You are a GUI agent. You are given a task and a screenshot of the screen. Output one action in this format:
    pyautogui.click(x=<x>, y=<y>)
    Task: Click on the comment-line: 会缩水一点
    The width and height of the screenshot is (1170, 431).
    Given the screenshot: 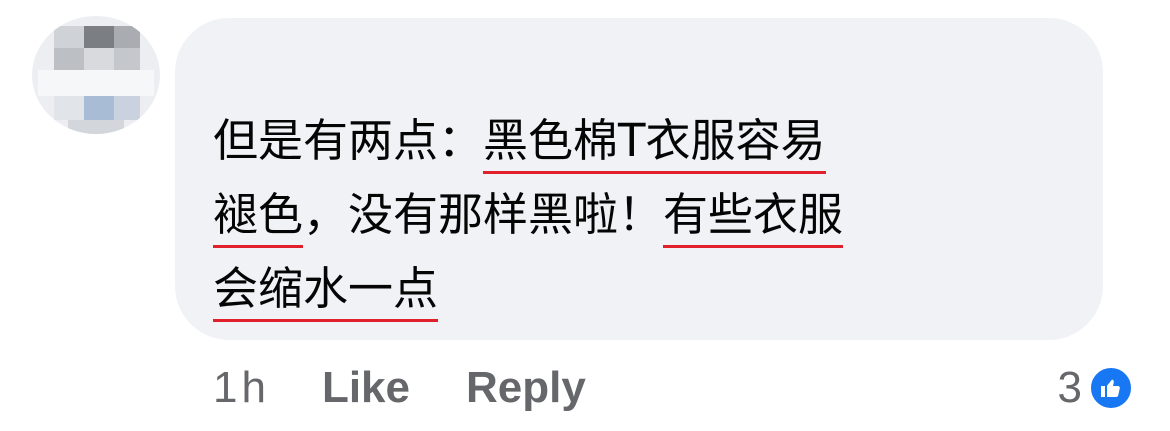 What is the action you would take?
    pyautogui.click(x=648, y=289)
    